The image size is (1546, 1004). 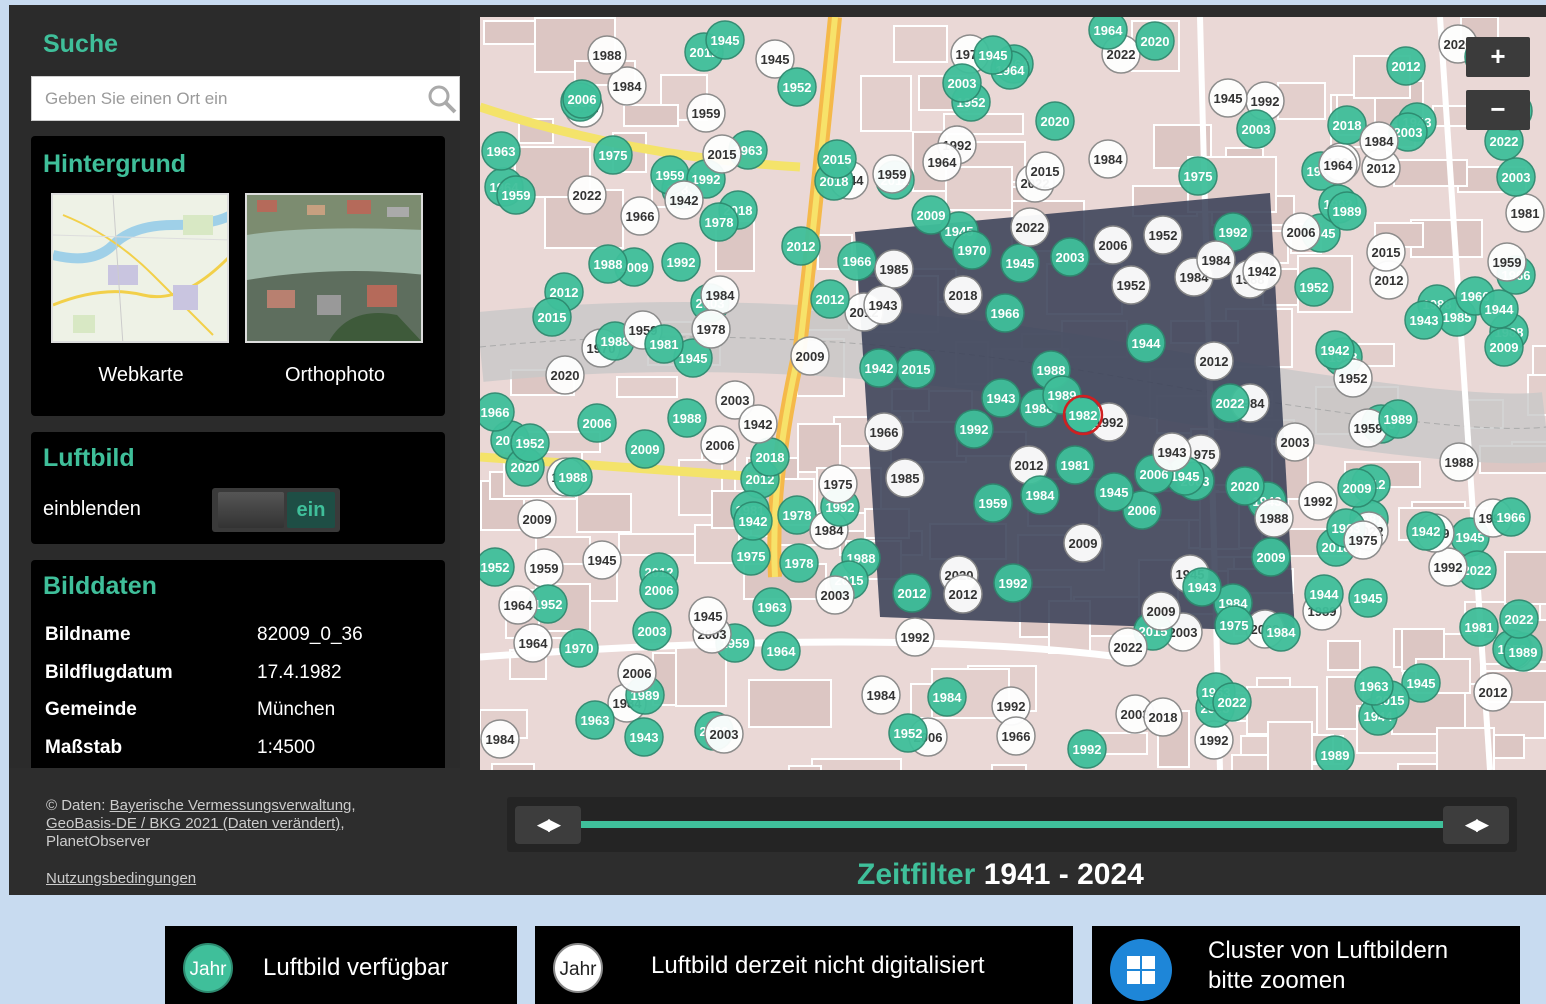 What do you see at coordinates (1347, 211) in the screenshot?
I see `aerial-photo-marker: 1989` at bounding box center [1347, 211].